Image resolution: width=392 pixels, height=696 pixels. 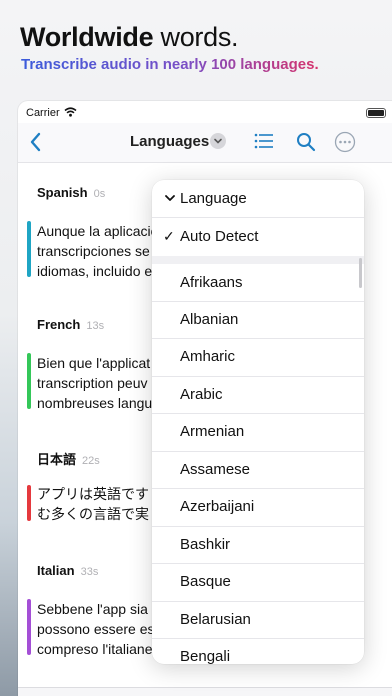 I want to click on menu-item-assamese: Assamese, so click(x=258, y=469).